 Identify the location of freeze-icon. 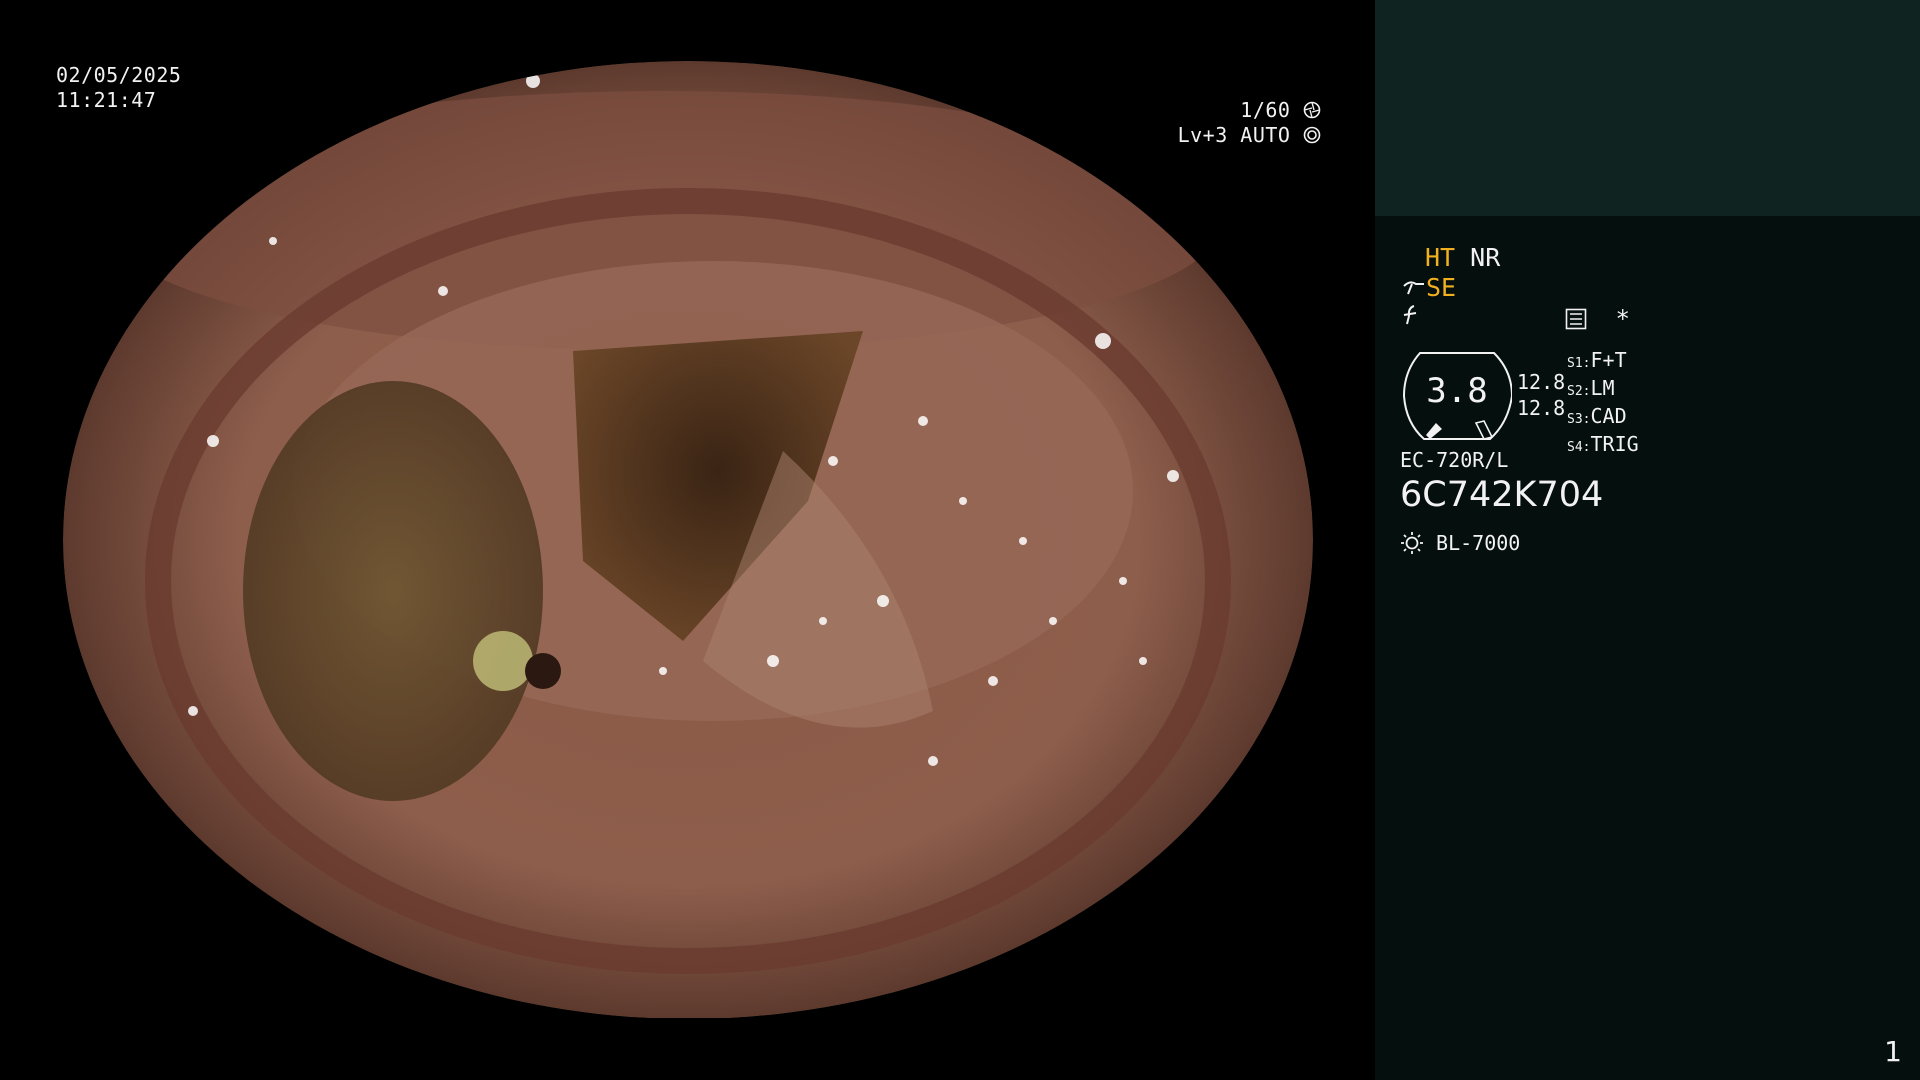
(1410, 315).